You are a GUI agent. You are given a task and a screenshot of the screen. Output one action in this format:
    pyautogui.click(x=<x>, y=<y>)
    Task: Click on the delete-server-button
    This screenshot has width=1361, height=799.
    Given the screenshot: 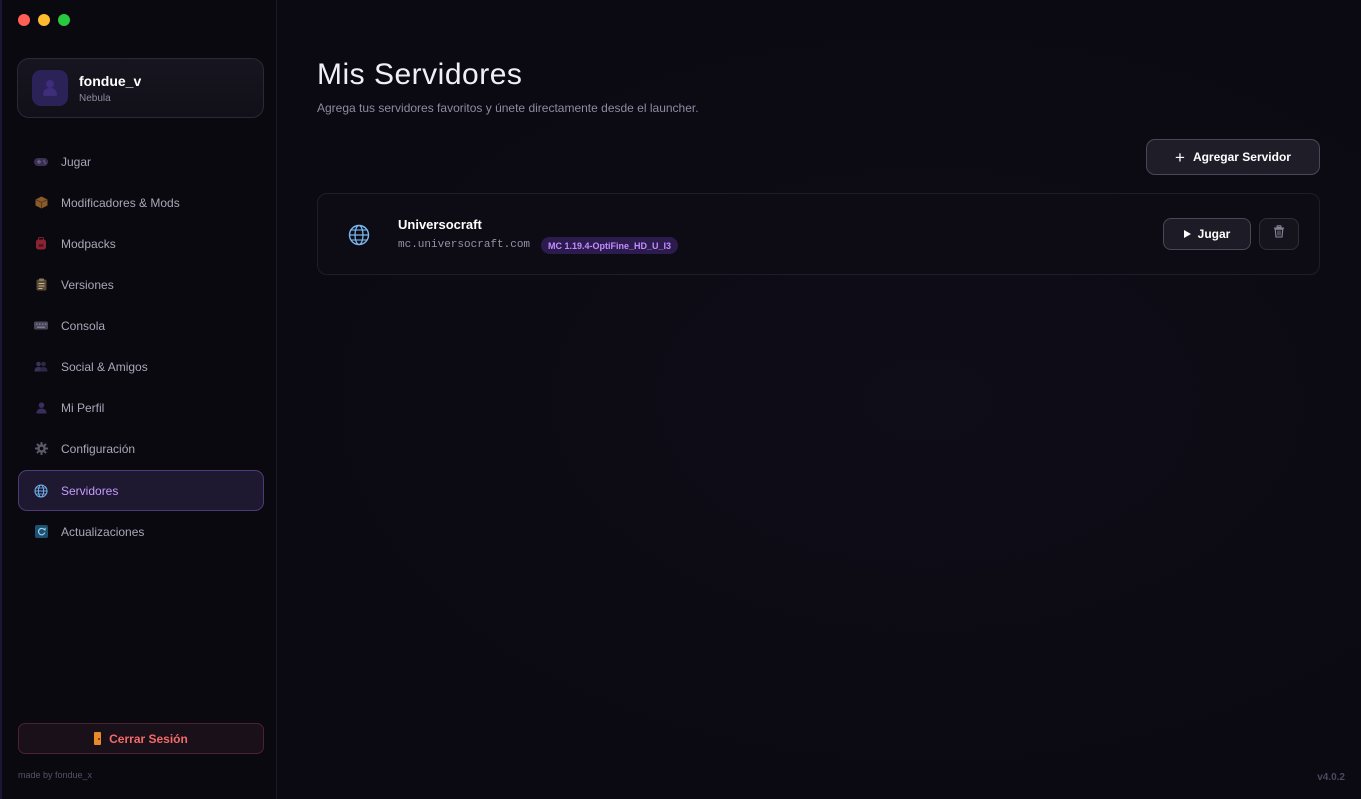 What is the action you would take?
    pyautogui.click(x=1279, y=234)
    